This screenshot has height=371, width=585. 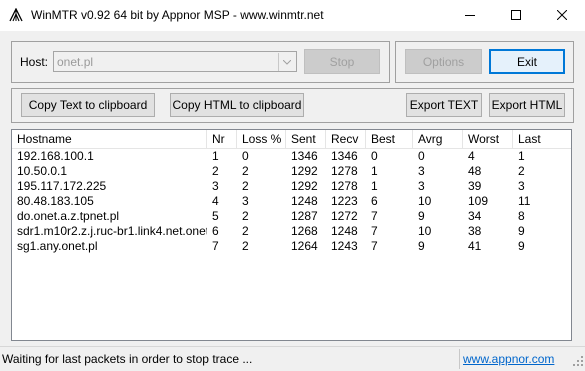 What do you see at coordinates (237, 105) in the screenshot?
I see `copy-html-button: Copy HTML to clipboard` at bounding box center [237, 105].